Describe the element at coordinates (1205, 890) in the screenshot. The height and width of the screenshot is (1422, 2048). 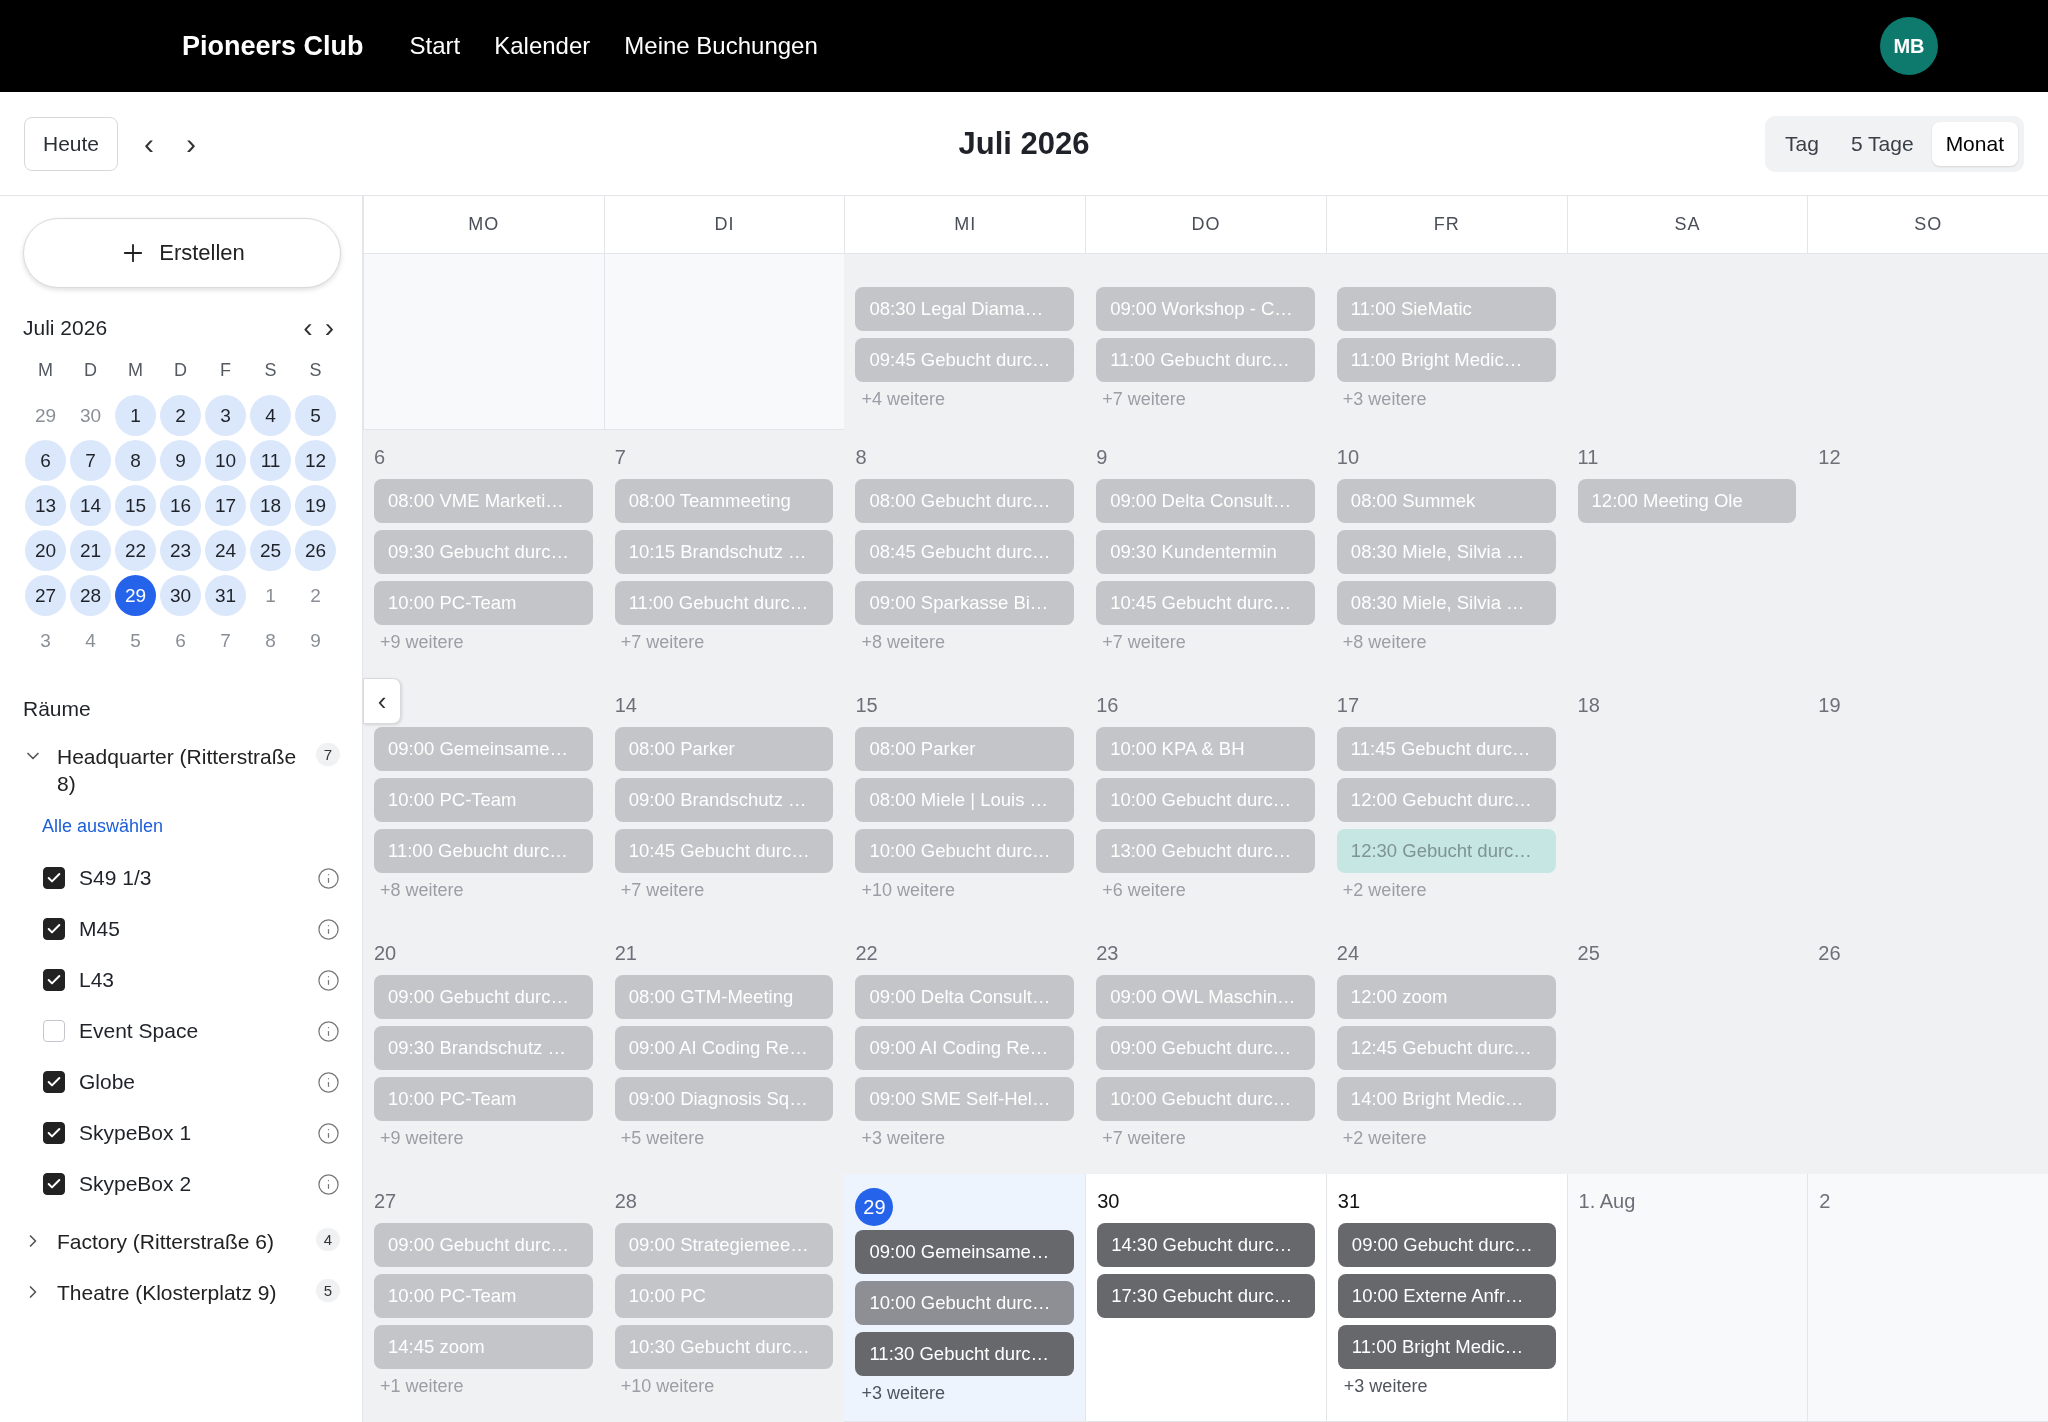
I see `more-link: +6 weitere` at that location.